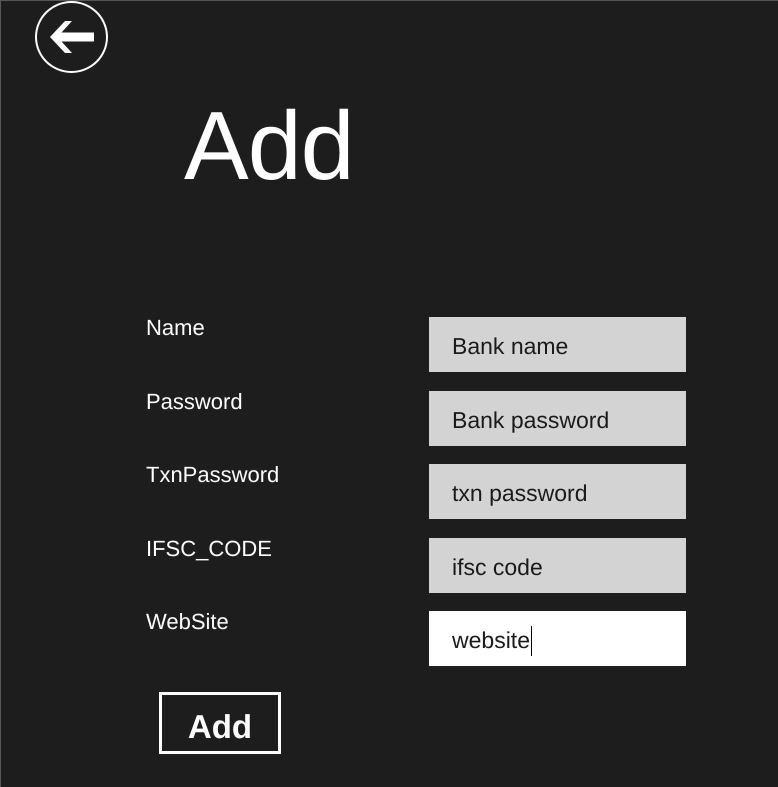 The width and height of the screenshot is (778, 787). What do you see at coordinates (220, 723) in the screenshot?
I see `add-button: Add` at bounding box center [220, 723].